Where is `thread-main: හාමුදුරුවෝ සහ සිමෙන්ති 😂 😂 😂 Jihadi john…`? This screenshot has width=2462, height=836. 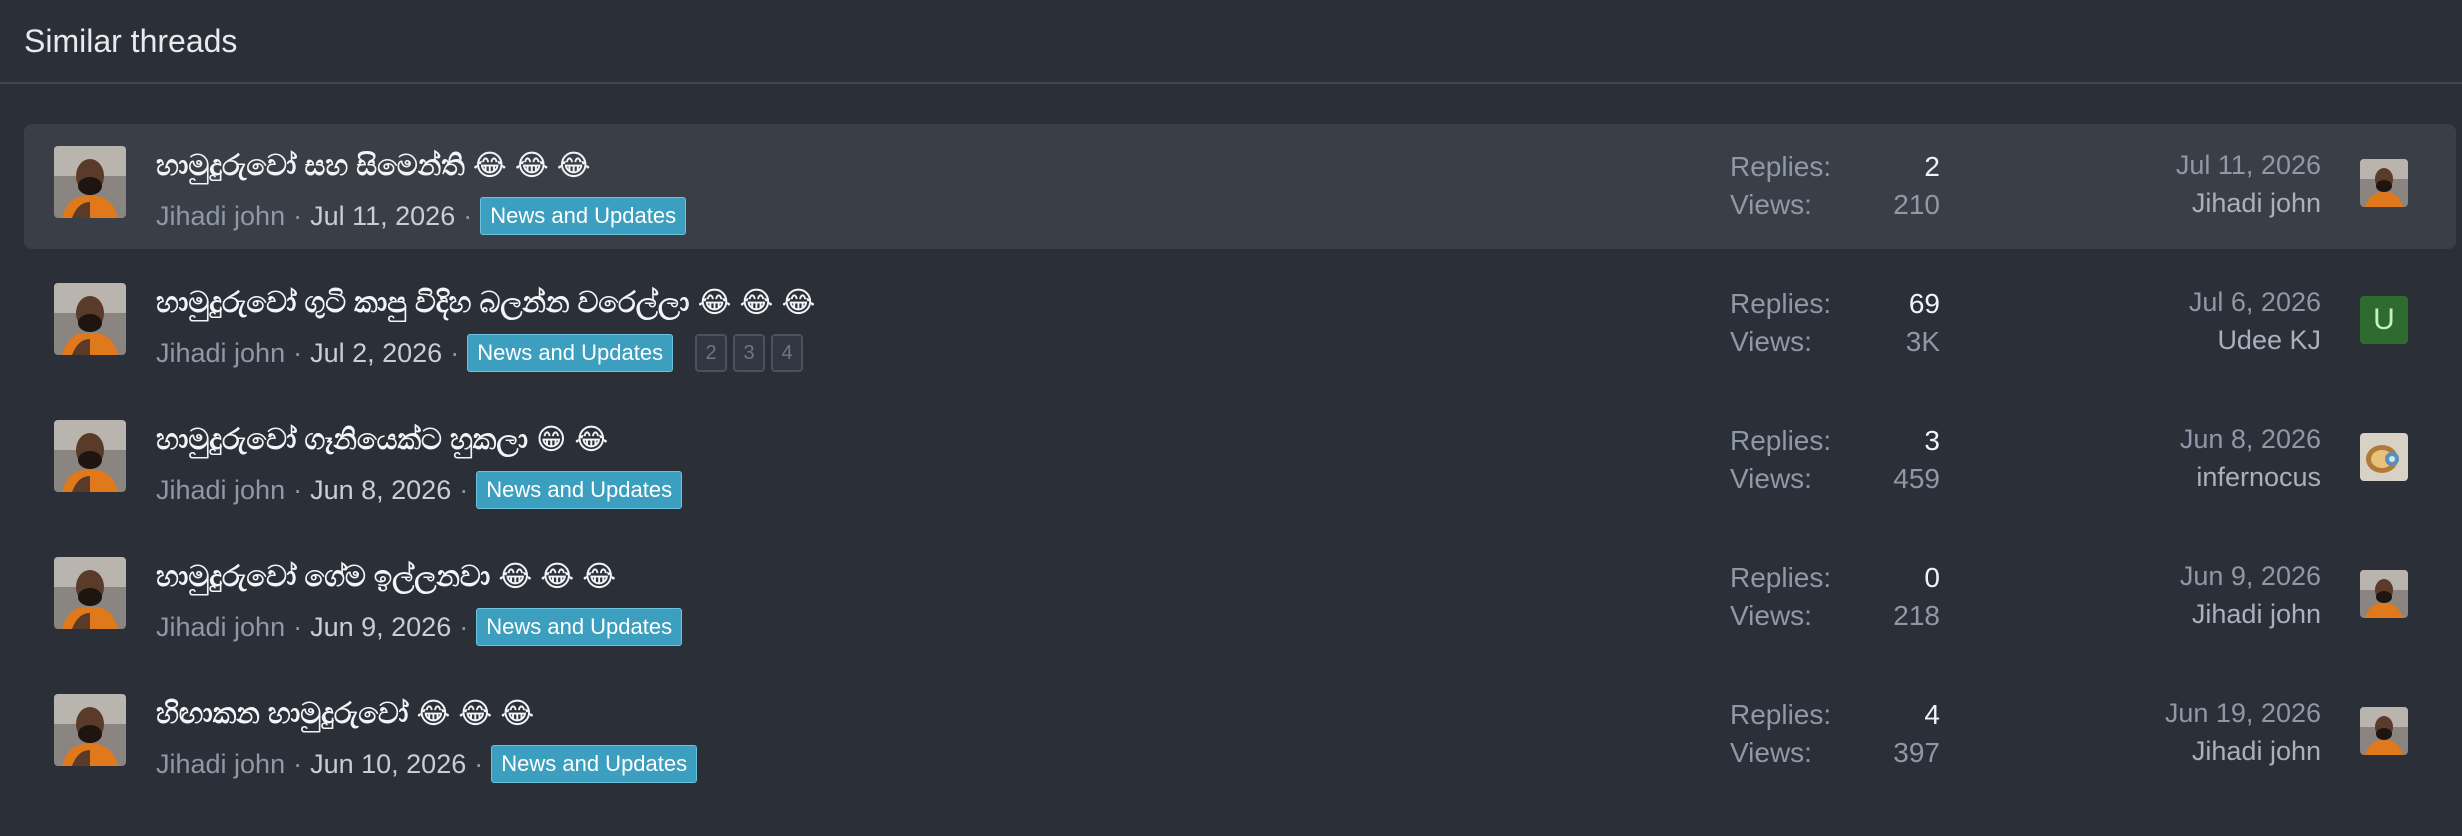 thread-main: හාමුදුරුවෝ සහ සිමෙන්ති 😂 😂 😂 Jihadi john… is located at coordinates (421, 191).